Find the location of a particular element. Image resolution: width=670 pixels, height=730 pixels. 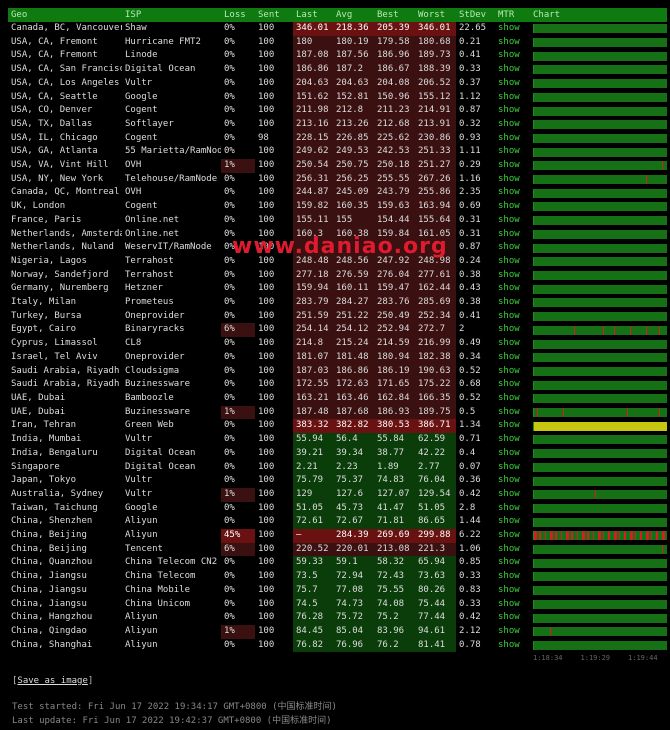

cell-best: 252.94 is located at coordinates (394, 330).